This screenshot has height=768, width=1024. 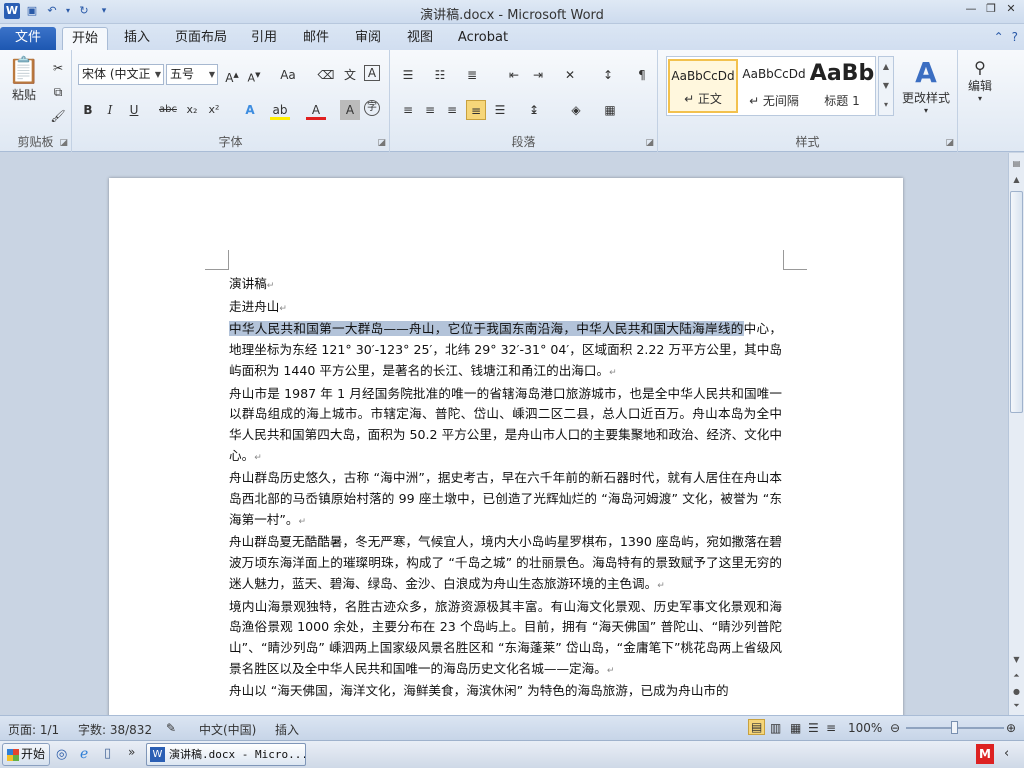 I want to click on editing-button: ⚲ 编辑 ▾, so click(x=980, y=80).